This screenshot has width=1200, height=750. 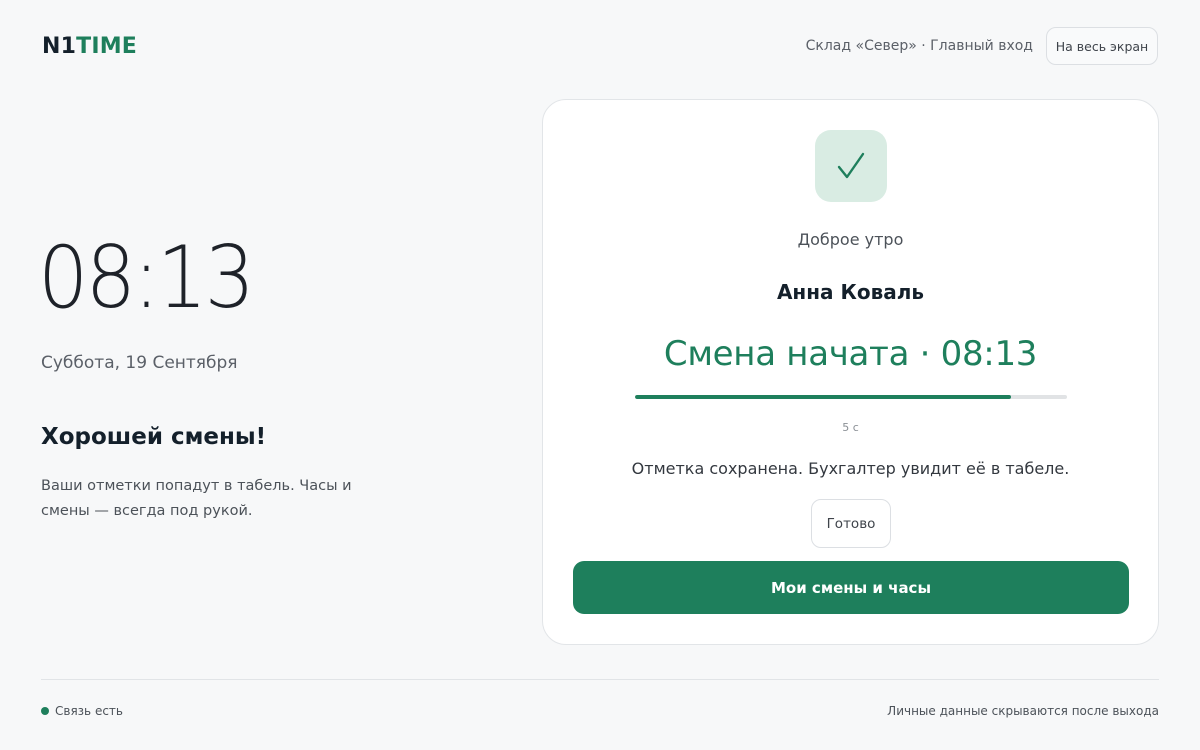 I want to click on shift-status: Смена начата · 08:13, so click(x=850, y=354).